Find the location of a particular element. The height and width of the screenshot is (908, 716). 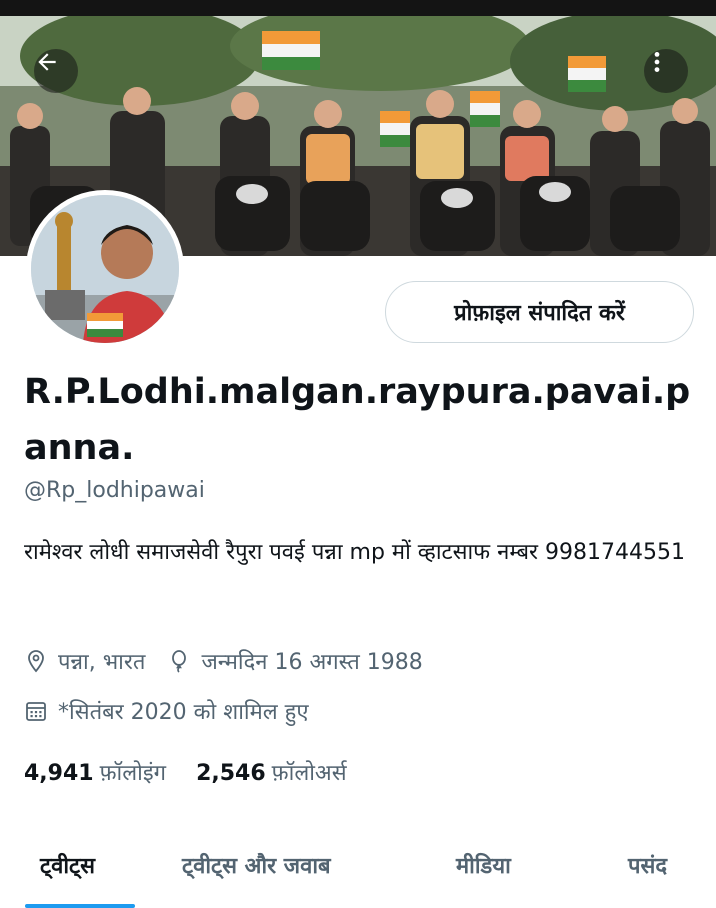

birthday-item: जन्मदिन 16 अगस्त 1988 is located at coordinates (295, 661).